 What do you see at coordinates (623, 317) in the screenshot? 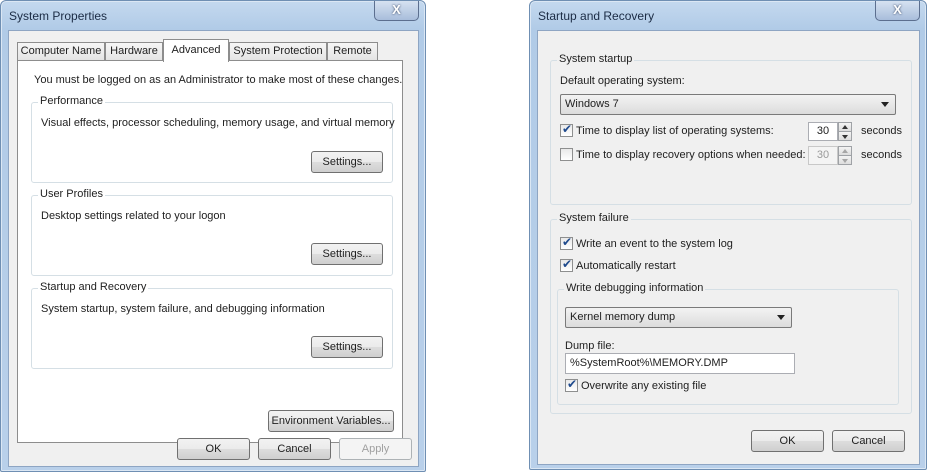
I see `dump-type-value: Kernel memory dump` at bounding box center [623, 317].